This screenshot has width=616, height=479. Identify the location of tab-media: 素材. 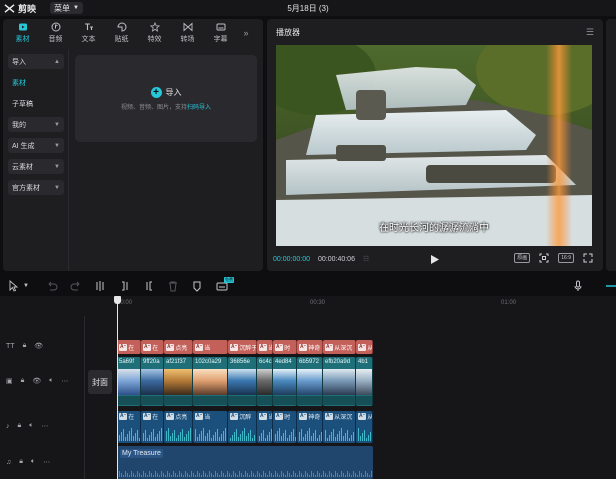
(22, 33).